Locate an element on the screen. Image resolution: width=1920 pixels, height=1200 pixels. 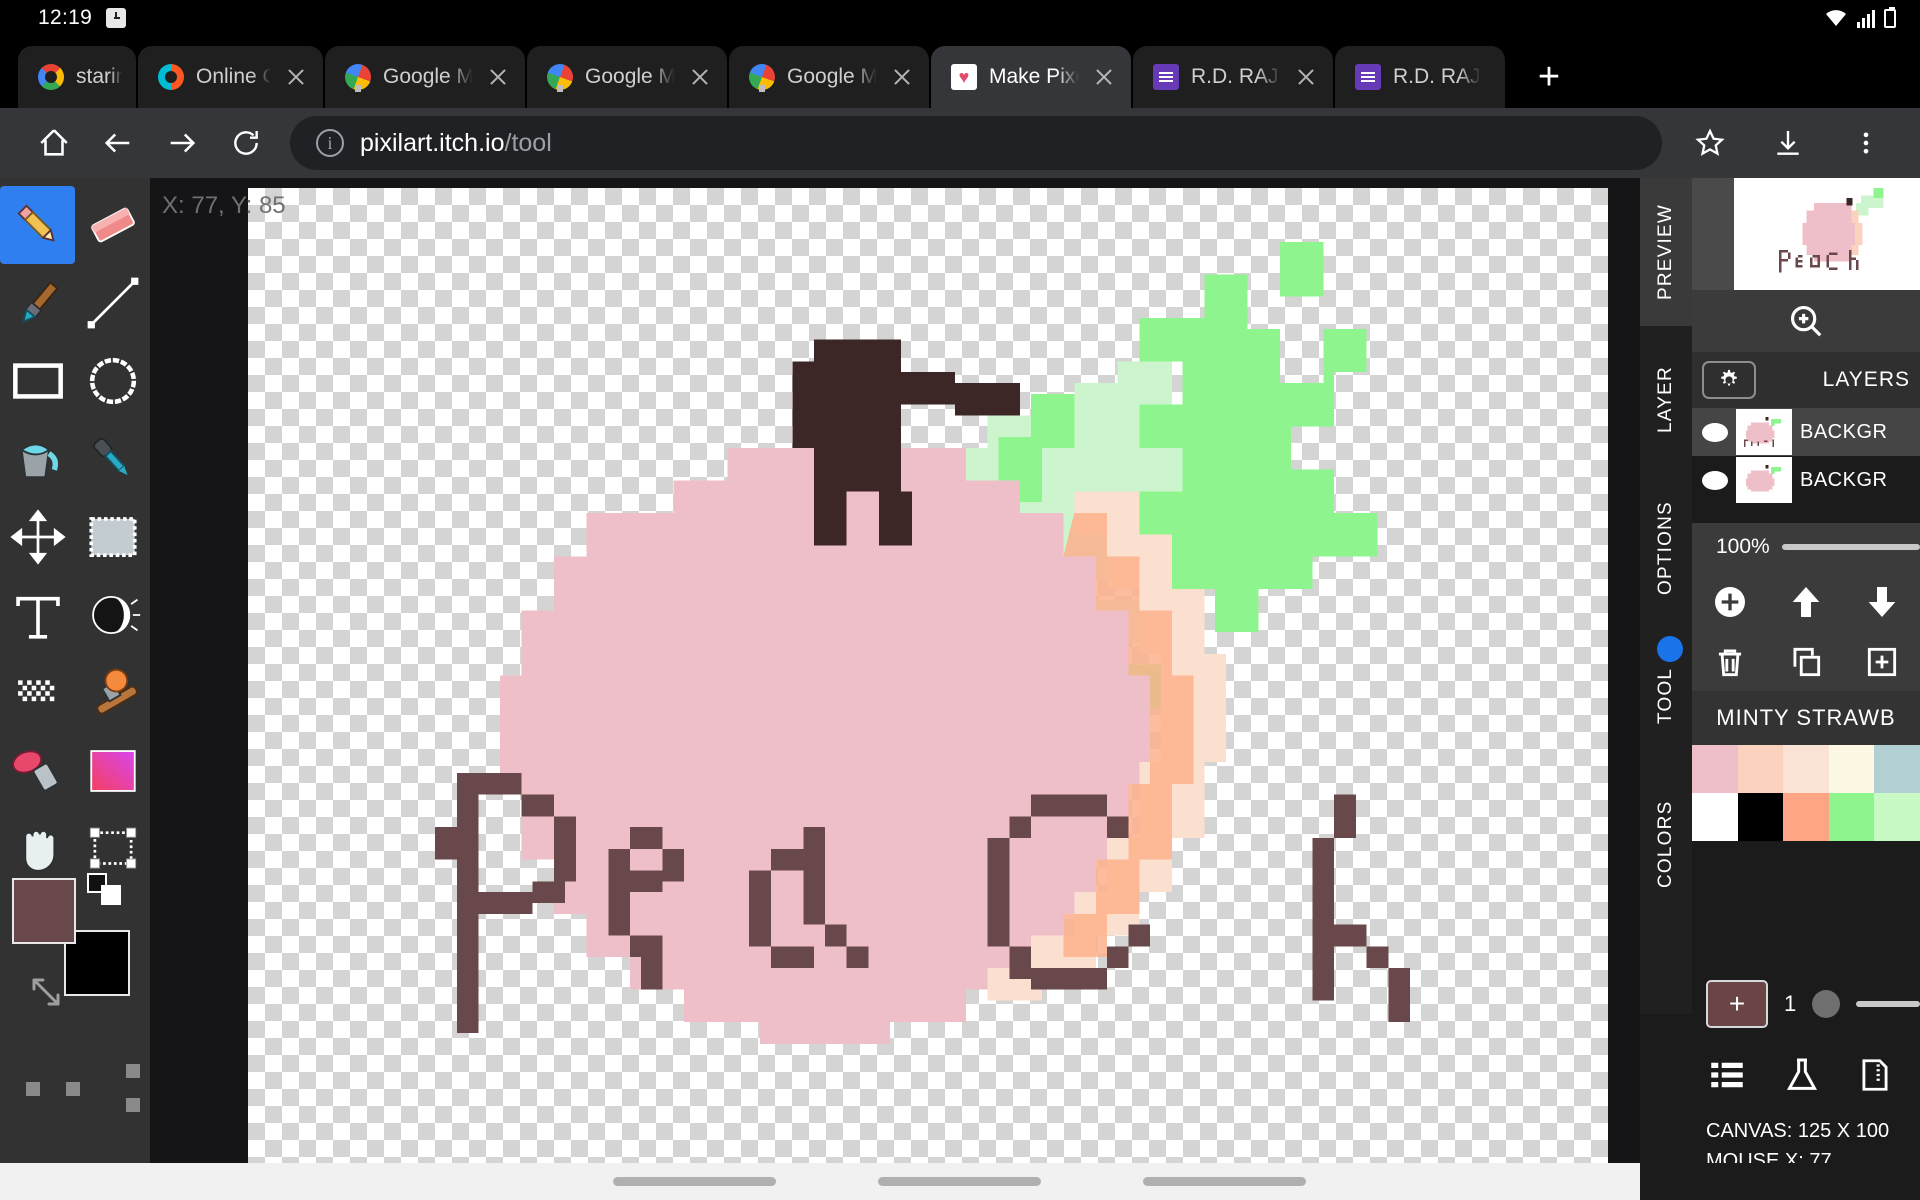
android-status-bar: 12:19 is located at coordinates (960, 18).